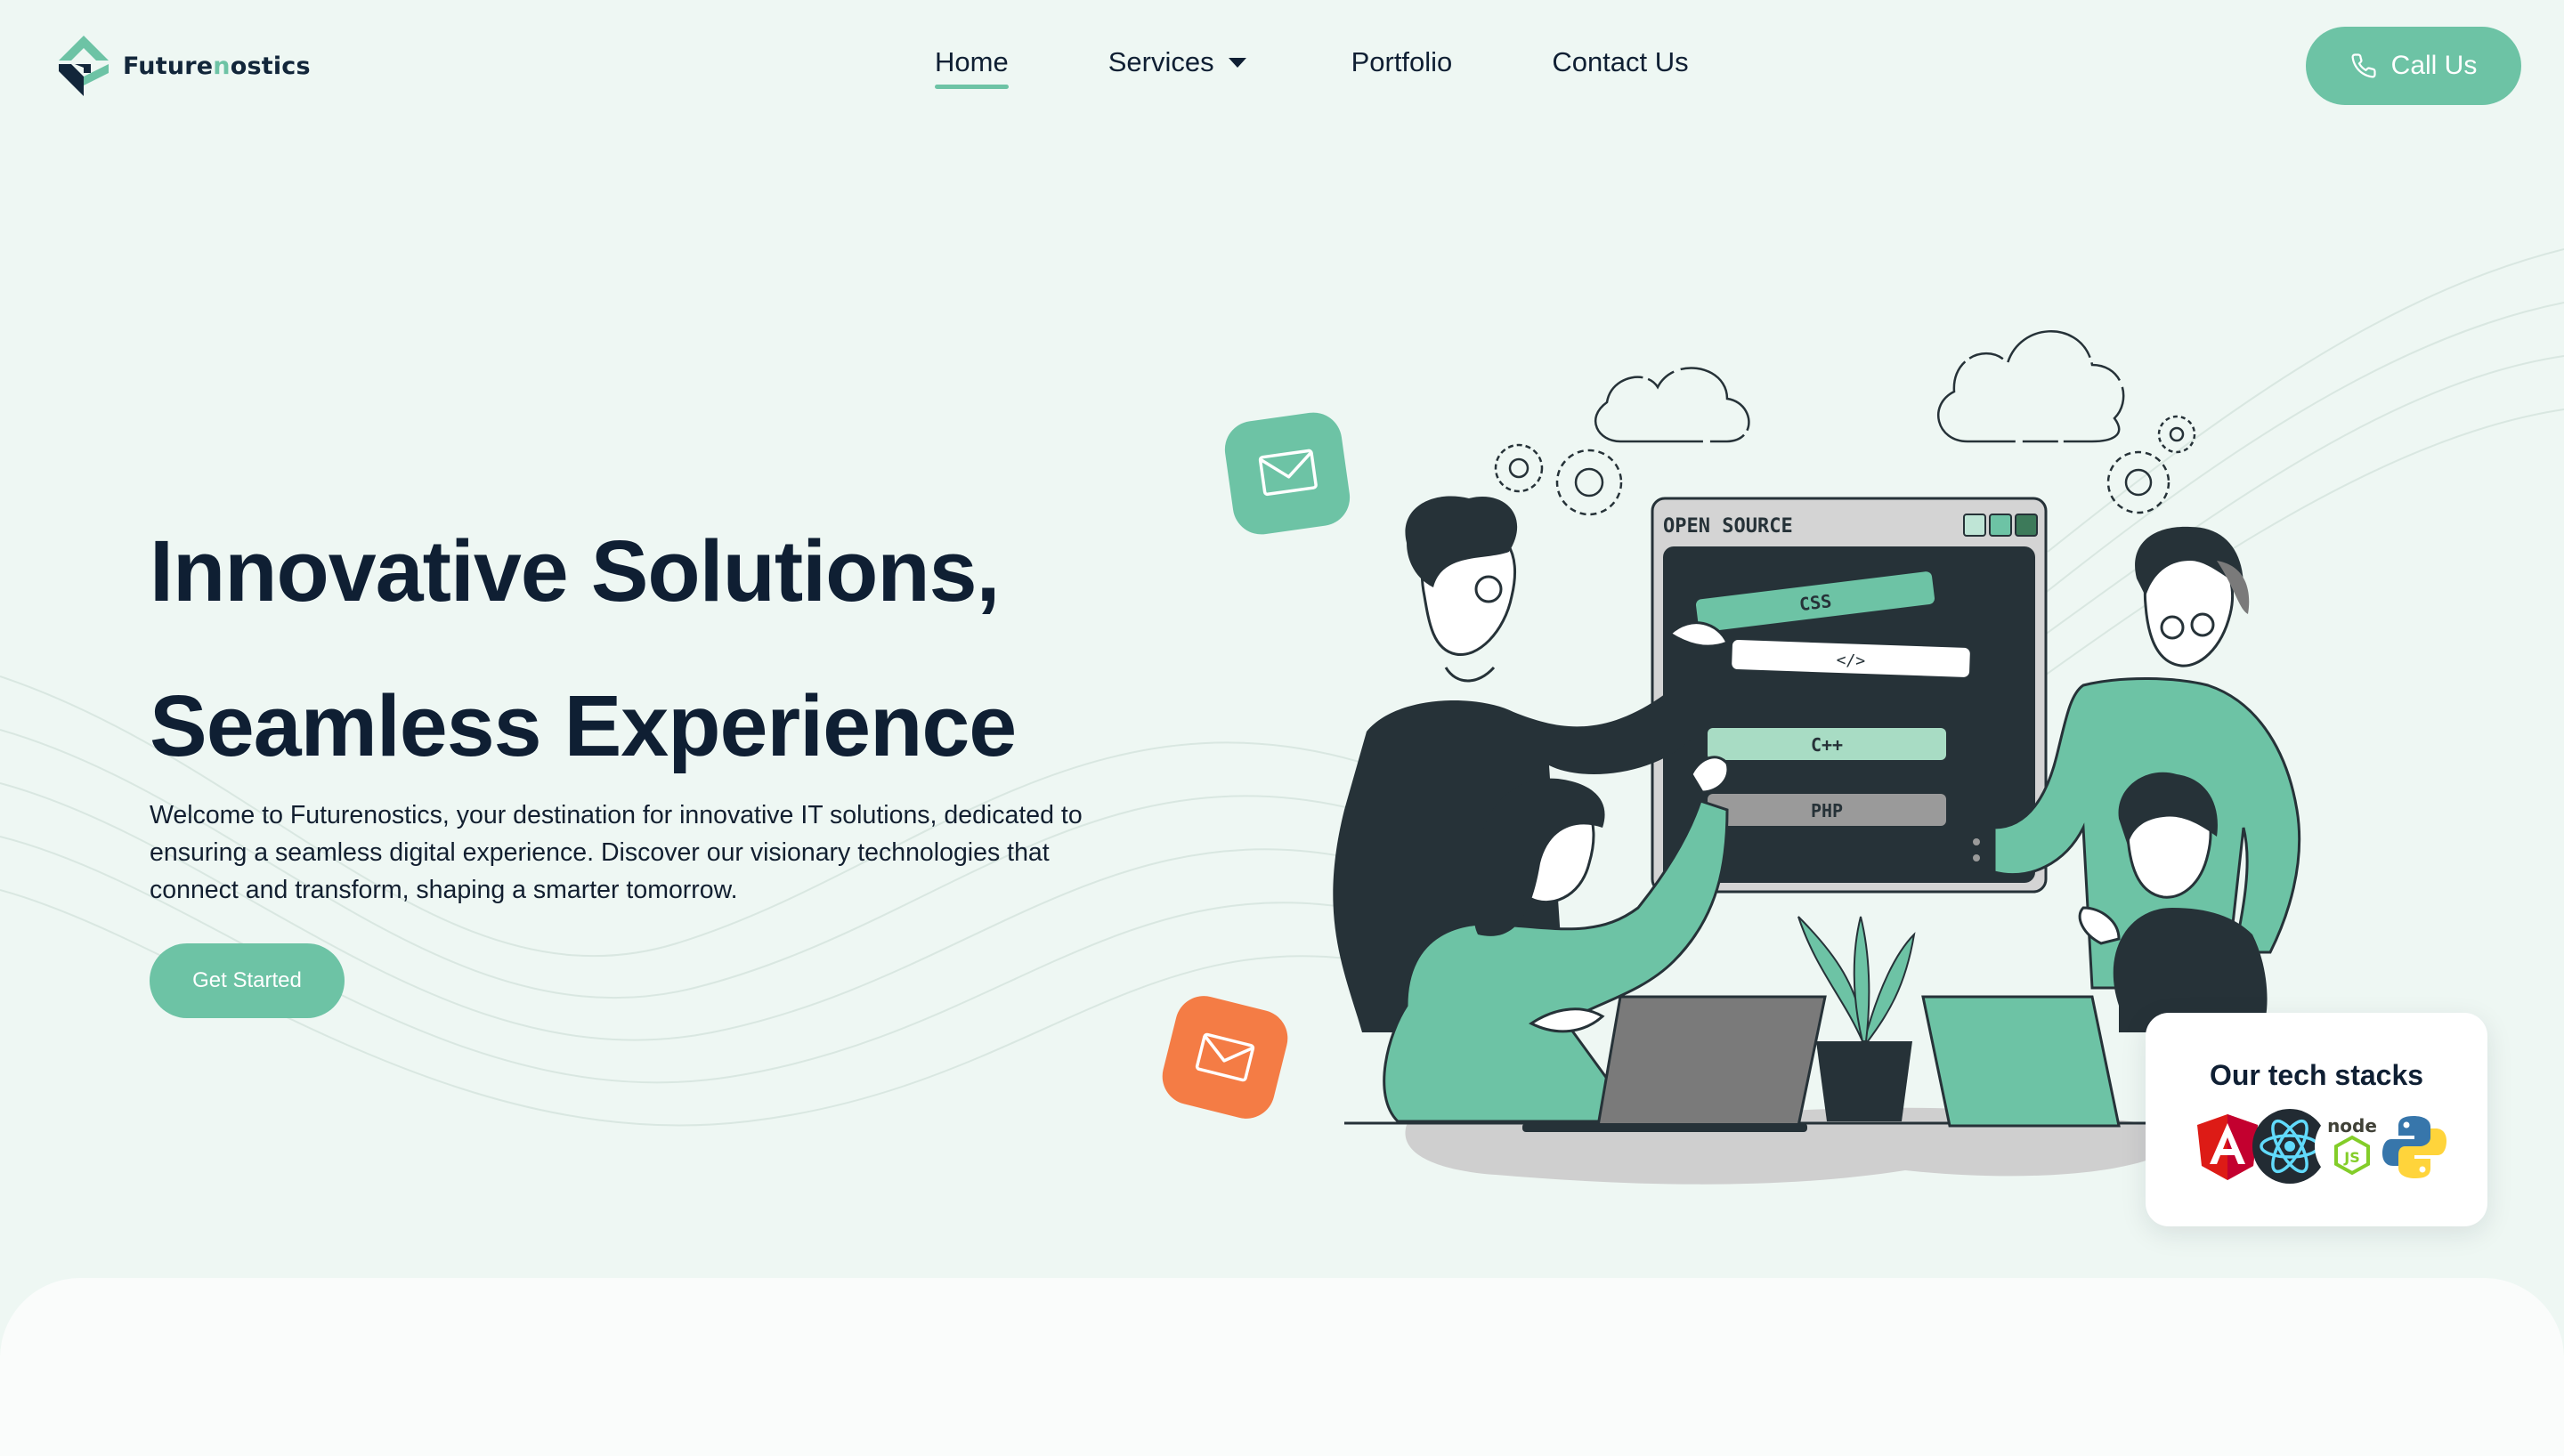 Image resolution: width=2564 pixels, height=1456 pixels. I want to click on tech-stacks-card: Our tech stacks node JS, so click(2316, 1119).